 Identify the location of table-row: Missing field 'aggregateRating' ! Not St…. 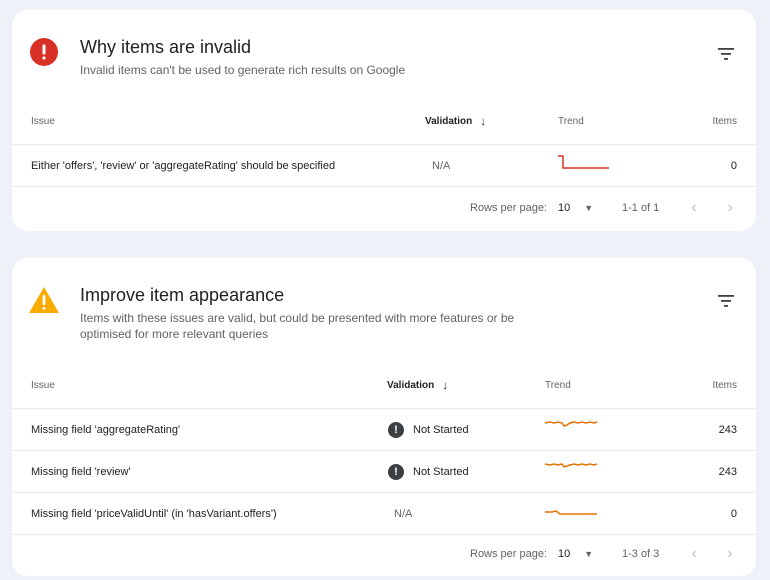
(384, 430).